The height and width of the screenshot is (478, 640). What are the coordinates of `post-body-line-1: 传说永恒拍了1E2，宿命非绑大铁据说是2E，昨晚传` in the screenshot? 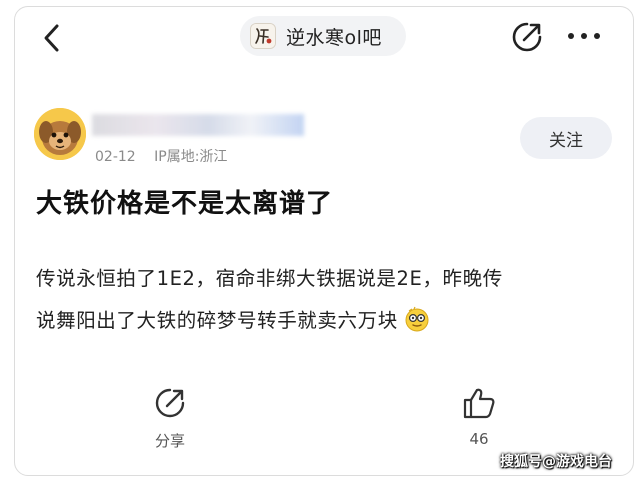 It's located at (269, 278).